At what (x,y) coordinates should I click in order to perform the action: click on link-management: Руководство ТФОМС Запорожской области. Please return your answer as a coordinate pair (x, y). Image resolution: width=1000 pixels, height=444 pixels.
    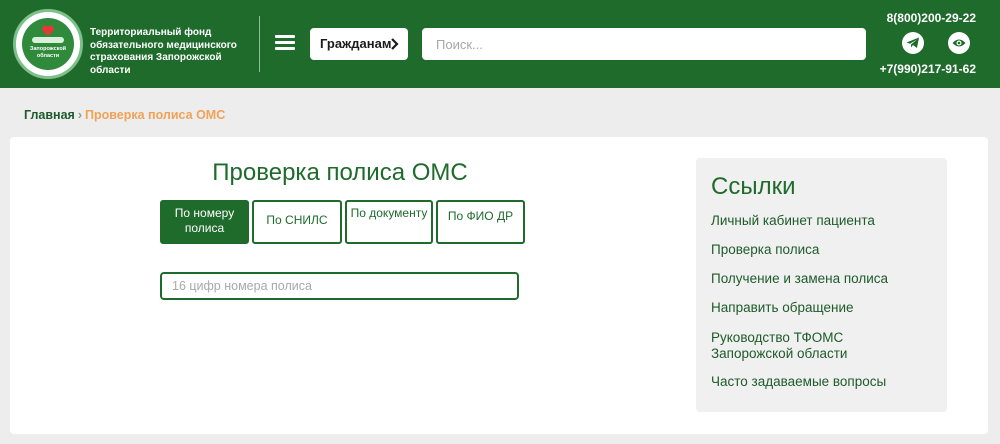
    Looking at the image, I should click on (796, 346).